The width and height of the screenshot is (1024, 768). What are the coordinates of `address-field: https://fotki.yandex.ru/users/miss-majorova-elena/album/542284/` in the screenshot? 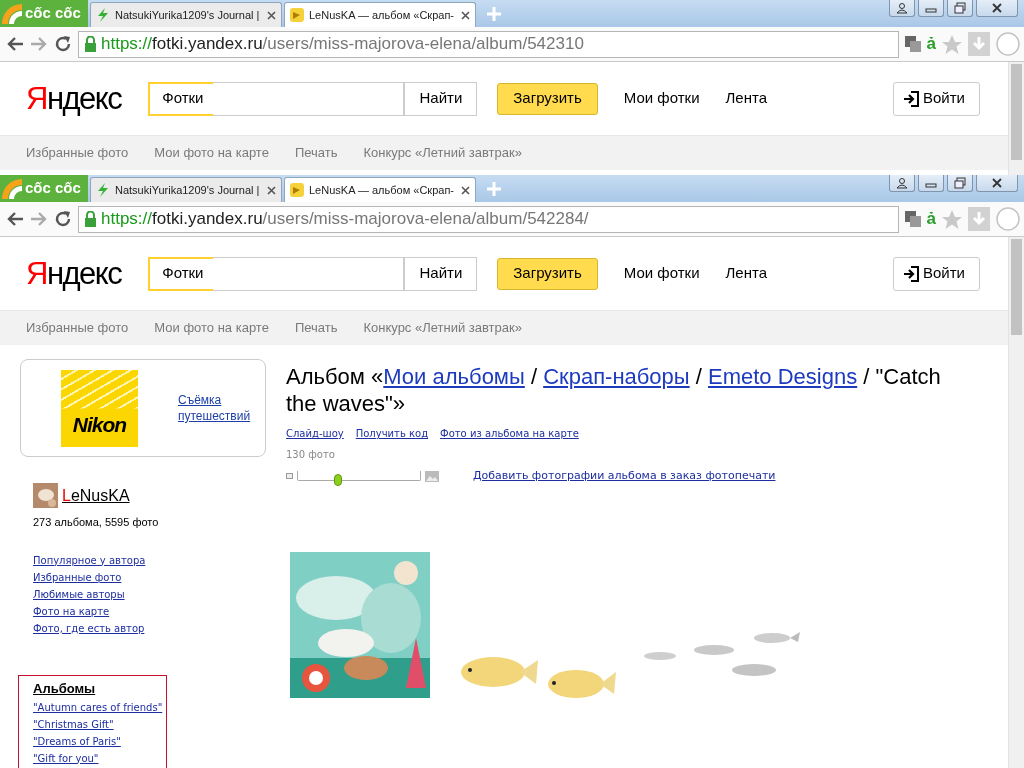 It's located at (488, 219).